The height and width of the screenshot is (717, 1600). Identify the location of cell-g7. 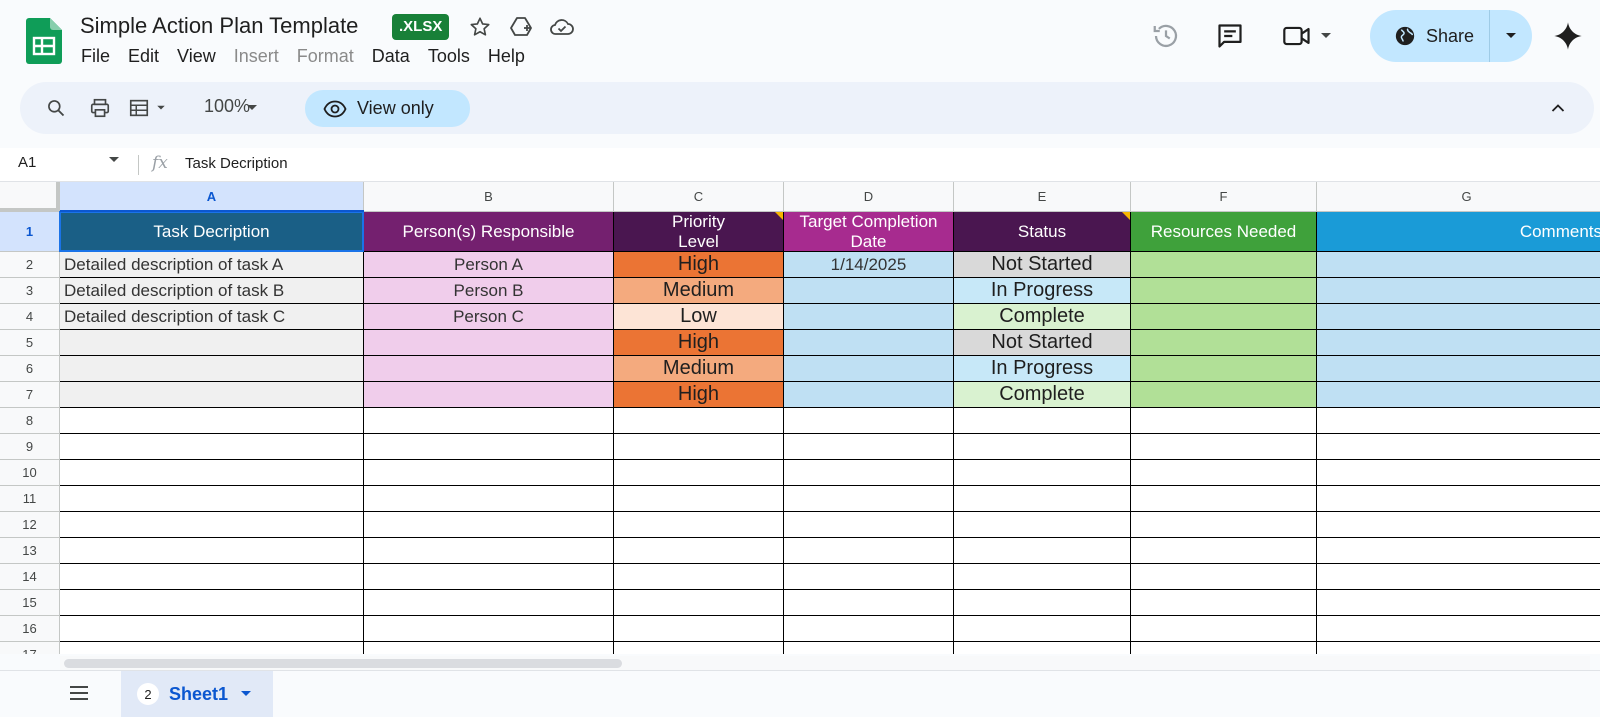
(1458, 395).